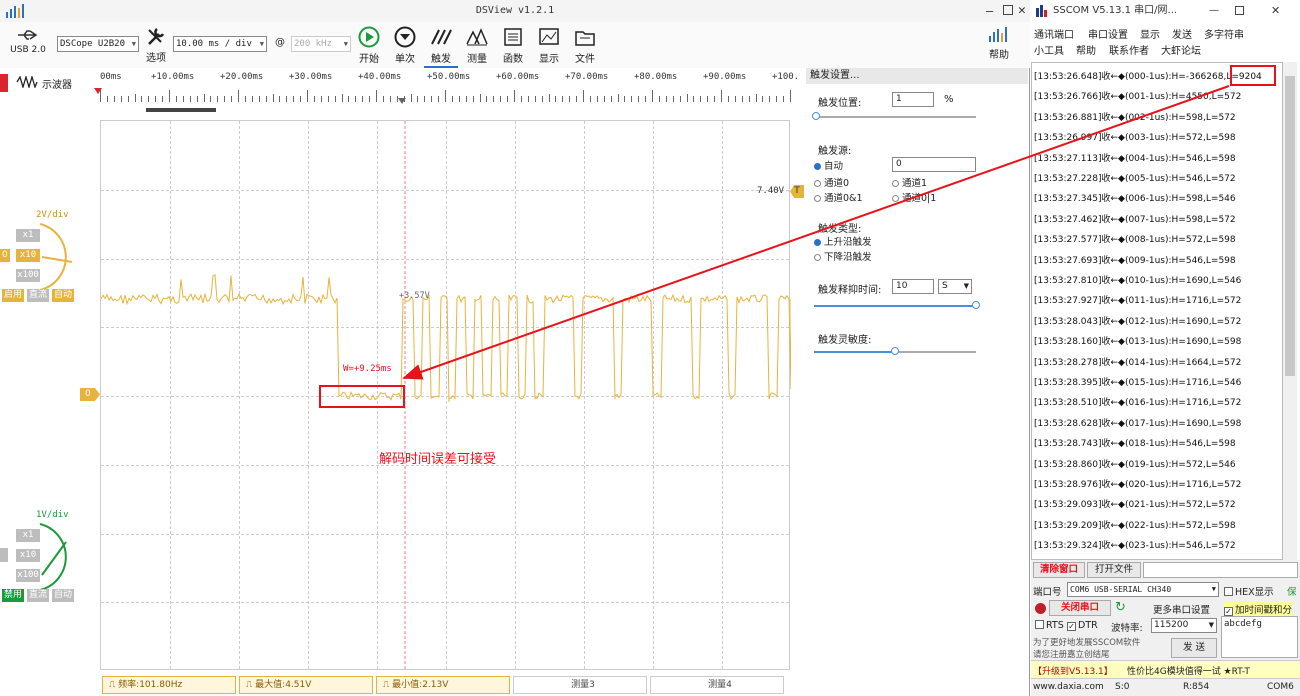 The height and width of the screenshot is (696, 1300). I want to click on maximize-icon, so click(1008, 10).